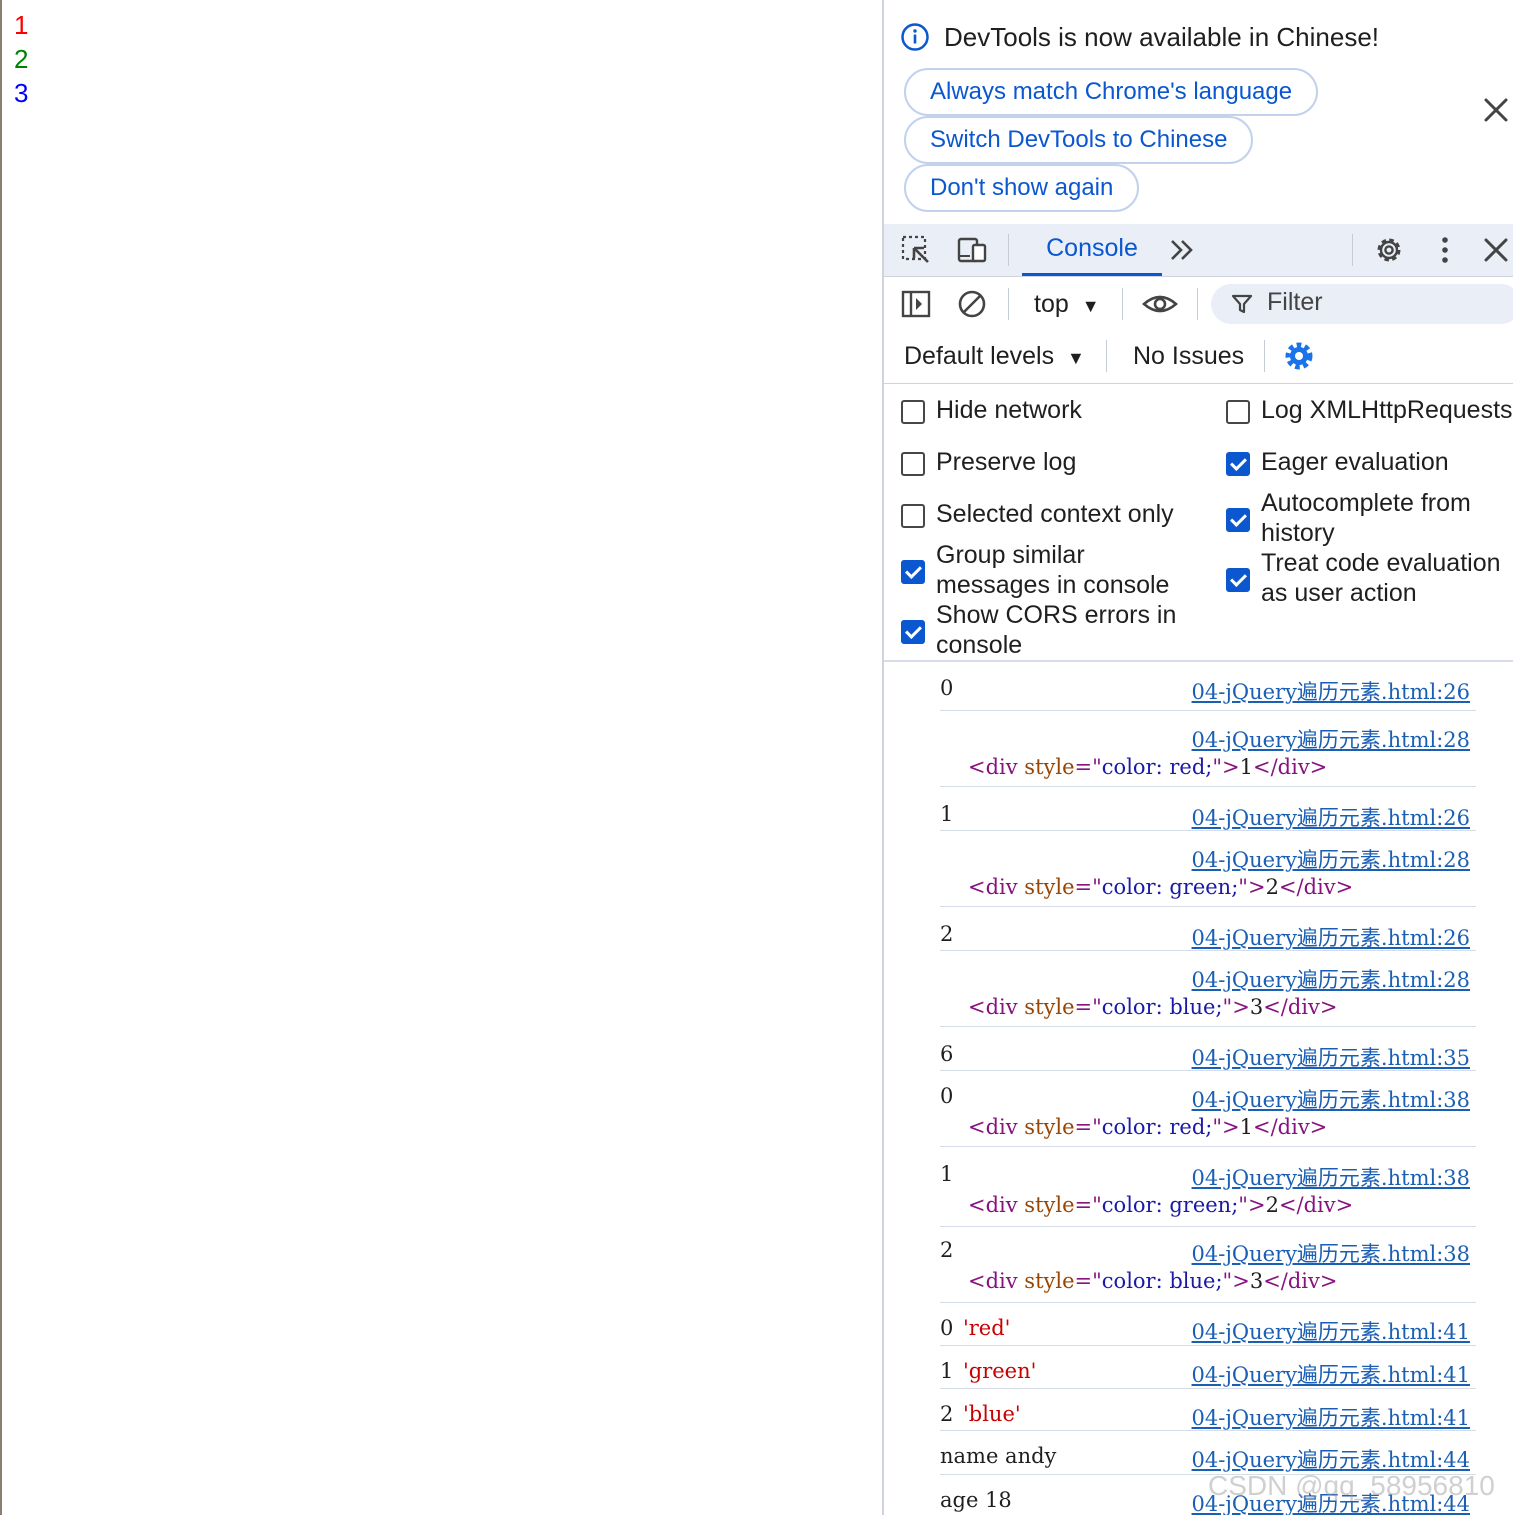  I want to click on console-message-value: name andy, so click(998, 1456).